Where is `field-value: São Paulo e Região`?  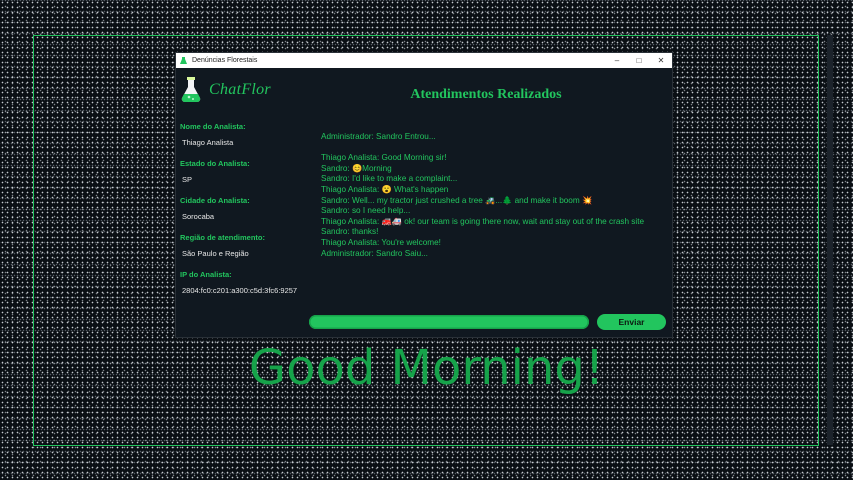
field-value: São Paulo e Região is located at coordinates (215, 253).